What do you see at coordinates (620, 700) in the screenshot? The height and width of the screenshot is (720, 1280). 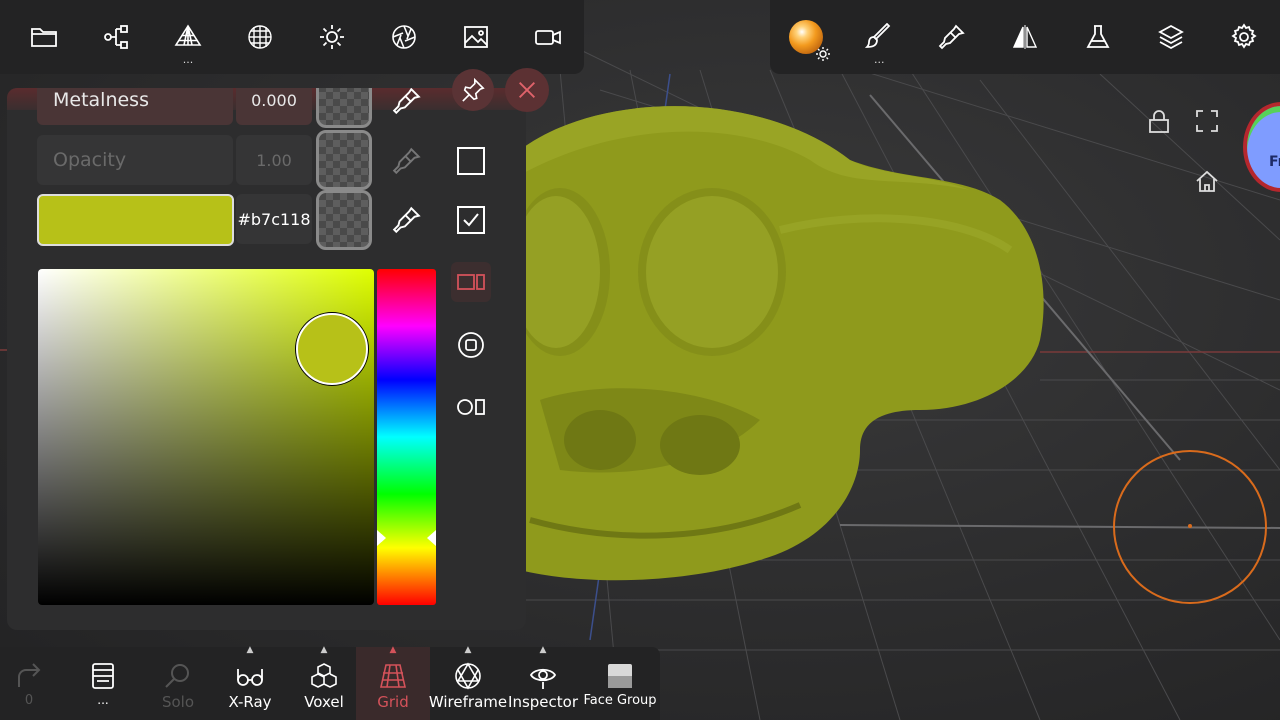 I see `face-group-label: Face Group` at bounding box center [620, 700].